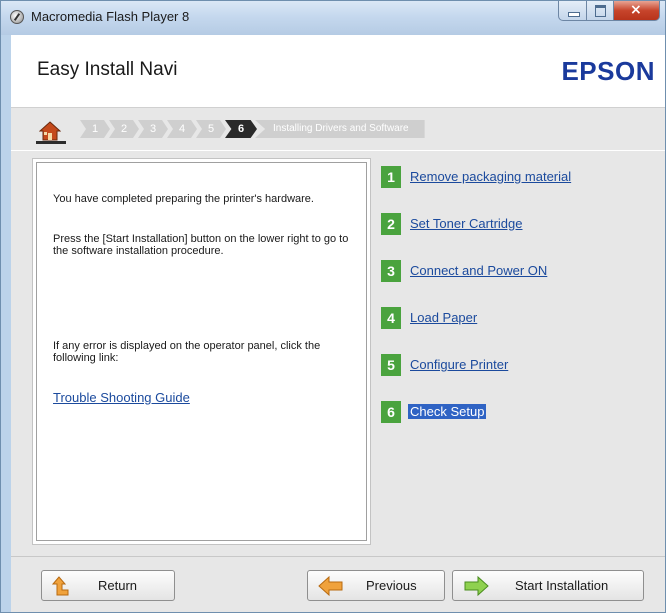 This screenshot has width=666, height=613. What do you see at coordinates (60, 586) in the screenshot?
I see `return-arrow-icon` at bounding box center [60, 586].